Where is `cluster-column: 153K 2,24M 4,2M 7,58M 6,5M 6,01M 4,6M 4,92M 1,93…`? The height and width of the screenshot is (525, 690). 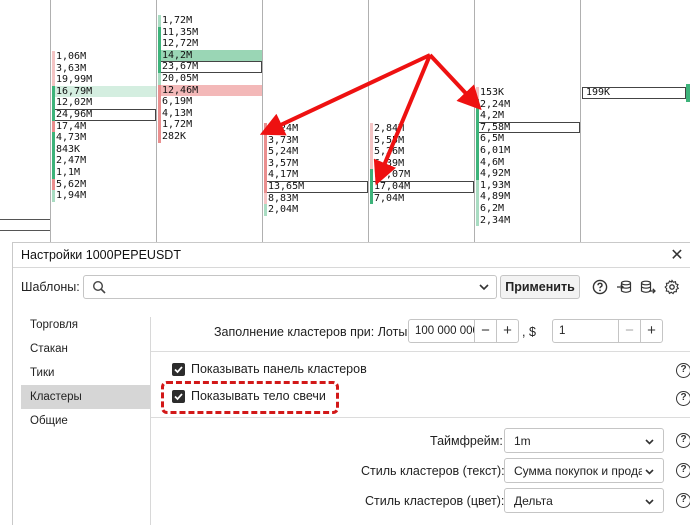
cluster-column: 153K 2,24M 4,2M 7,58M 6,5M 6,01M 4,6M 4,92M 1,93… is located at coordinates (528, 156).